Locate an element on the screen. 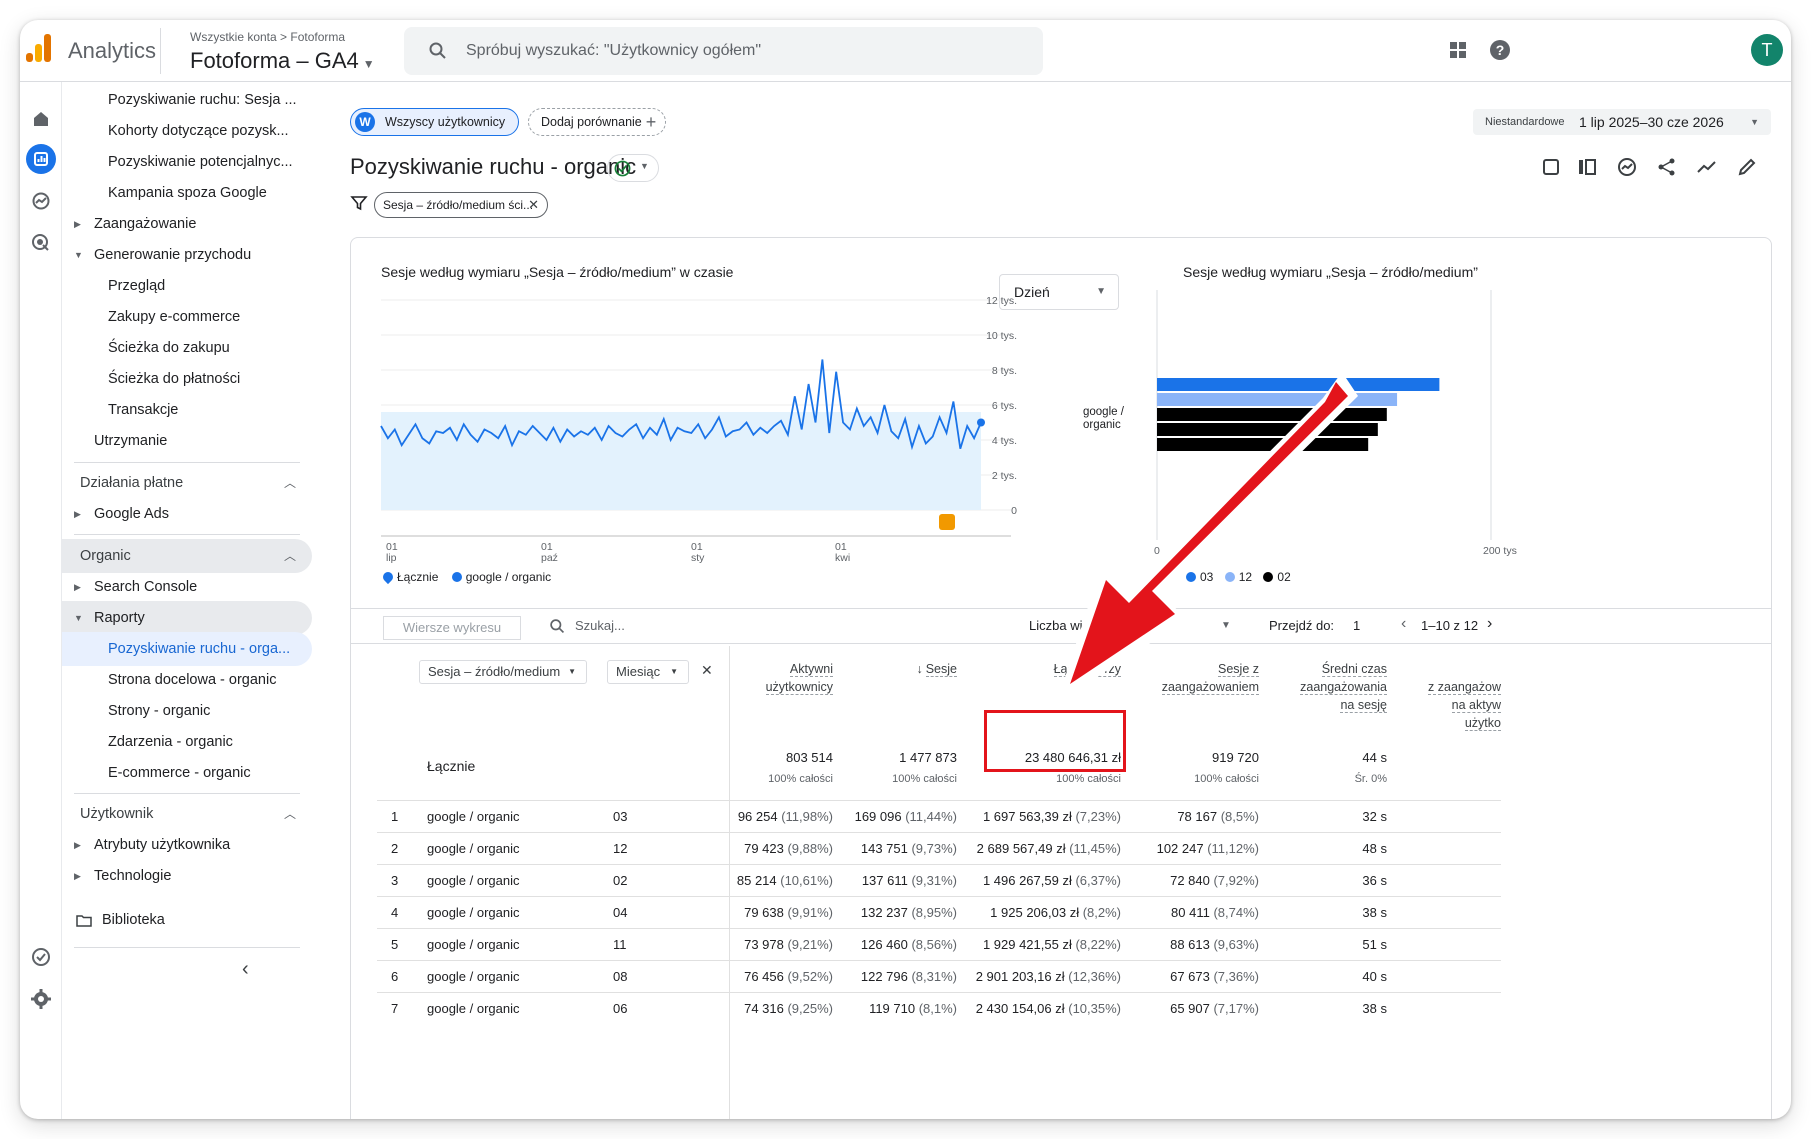 The image size is (1811, 1139). help-icon: ? is located at coordinates (1500, 50).